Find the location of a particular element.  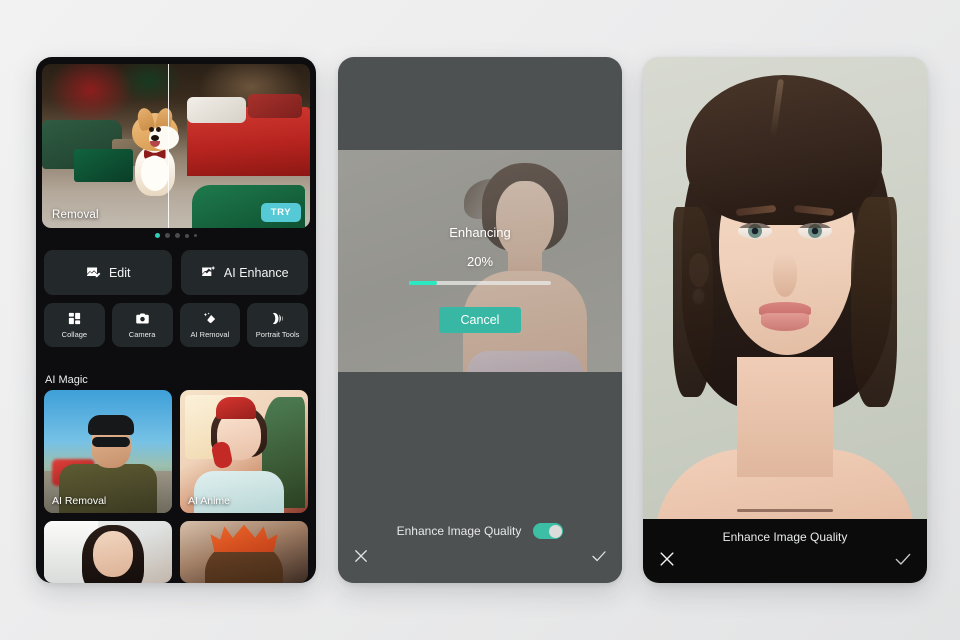

enhancing-dialog: Enhancing 20% Cancel is located at coordinates (480, 279).